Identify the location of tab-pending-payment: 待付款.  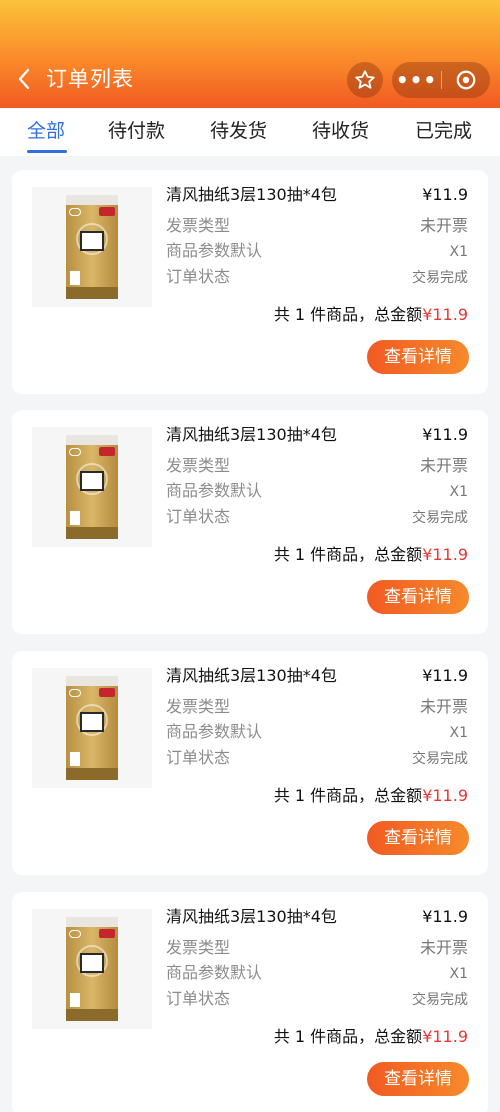
(136, 131).